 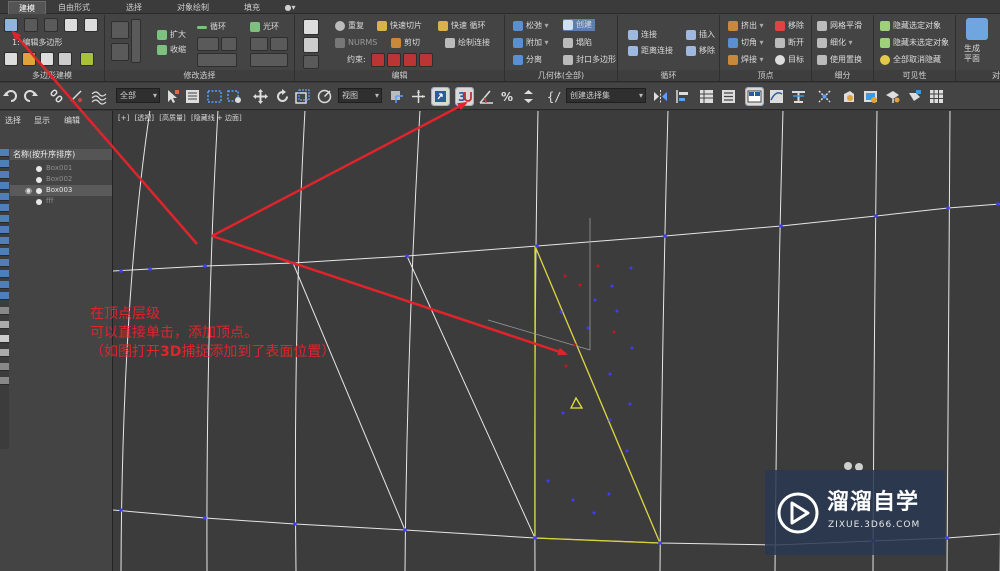 I want to click on watermark-url: ZIXUE.3D66.COM, so click(x=874, y=525).